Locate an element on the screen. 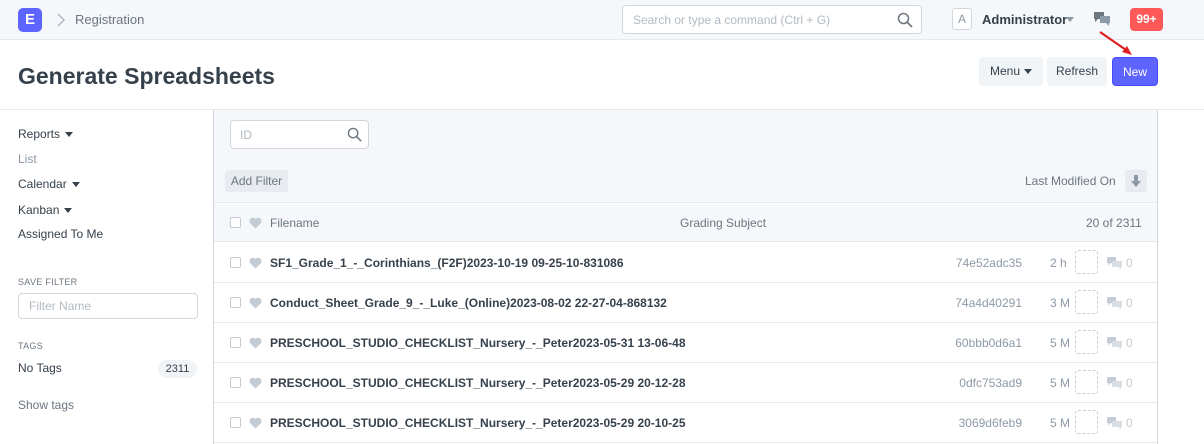 Image resolution: width=1204 pixels, height=444 pixels. select-all-checkbox is located at coordinates (235, 222).